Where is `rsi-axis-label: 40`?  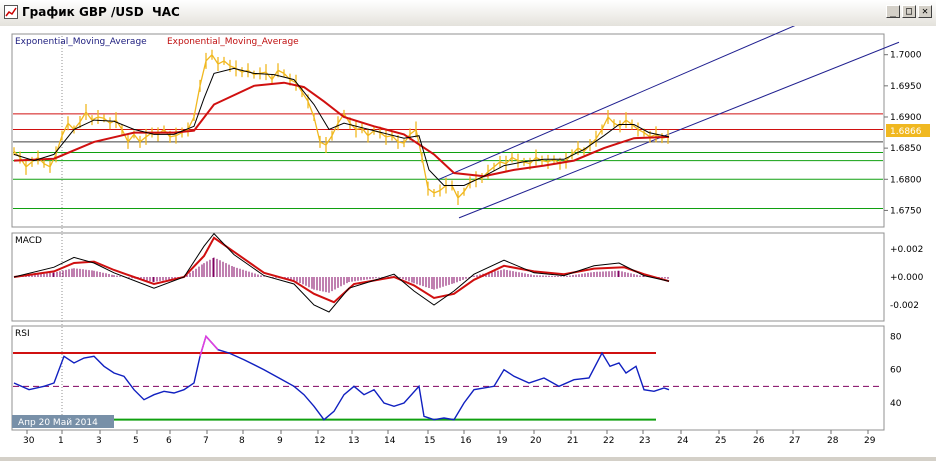
rsi-axis-label: 40 is located at coordinates (896, 404).